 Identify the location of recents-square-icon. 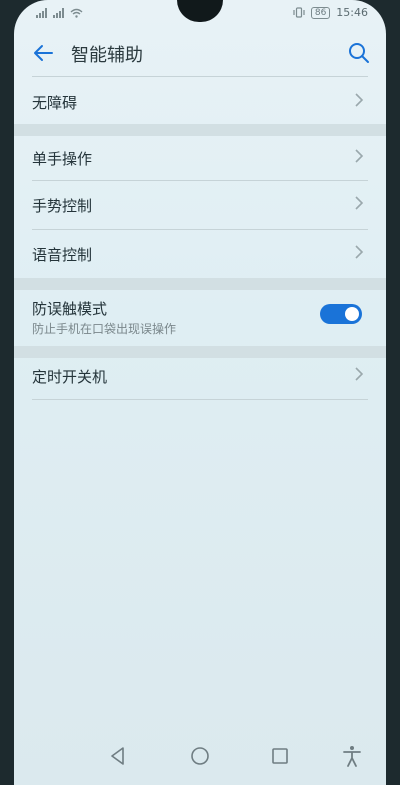
(280, 756).